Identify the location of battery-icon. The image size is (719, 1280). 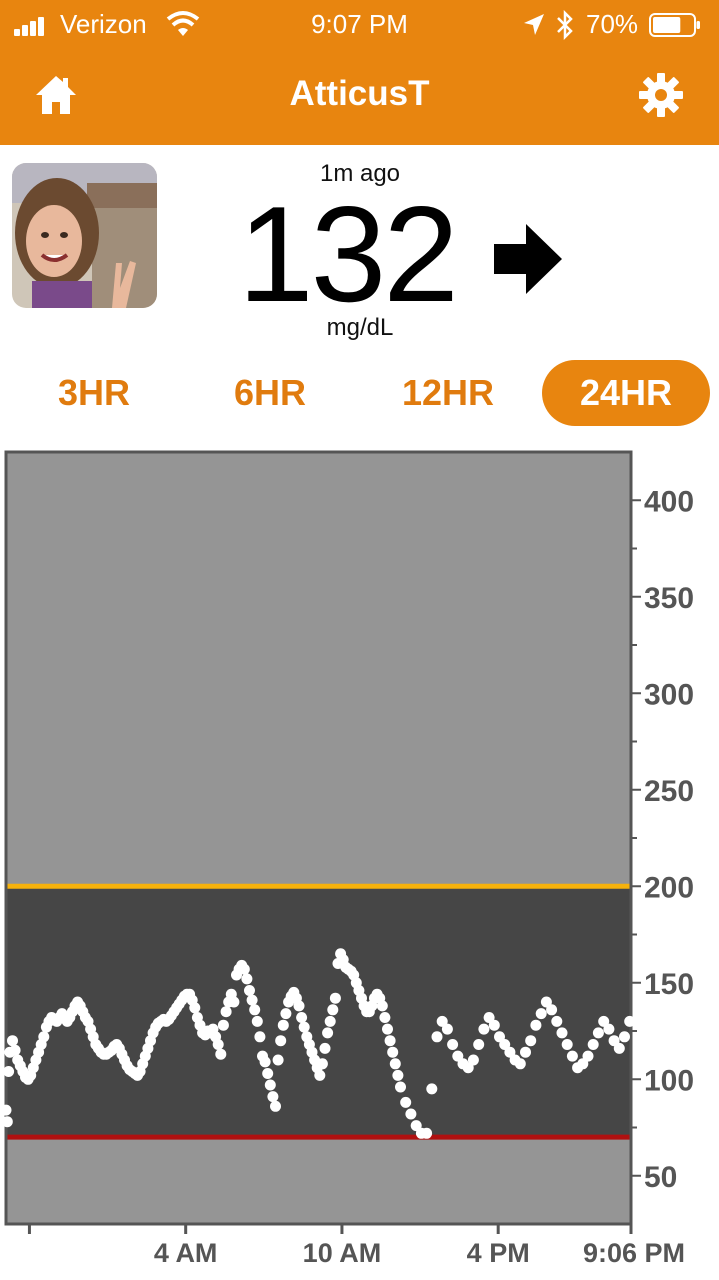
(674, 25).